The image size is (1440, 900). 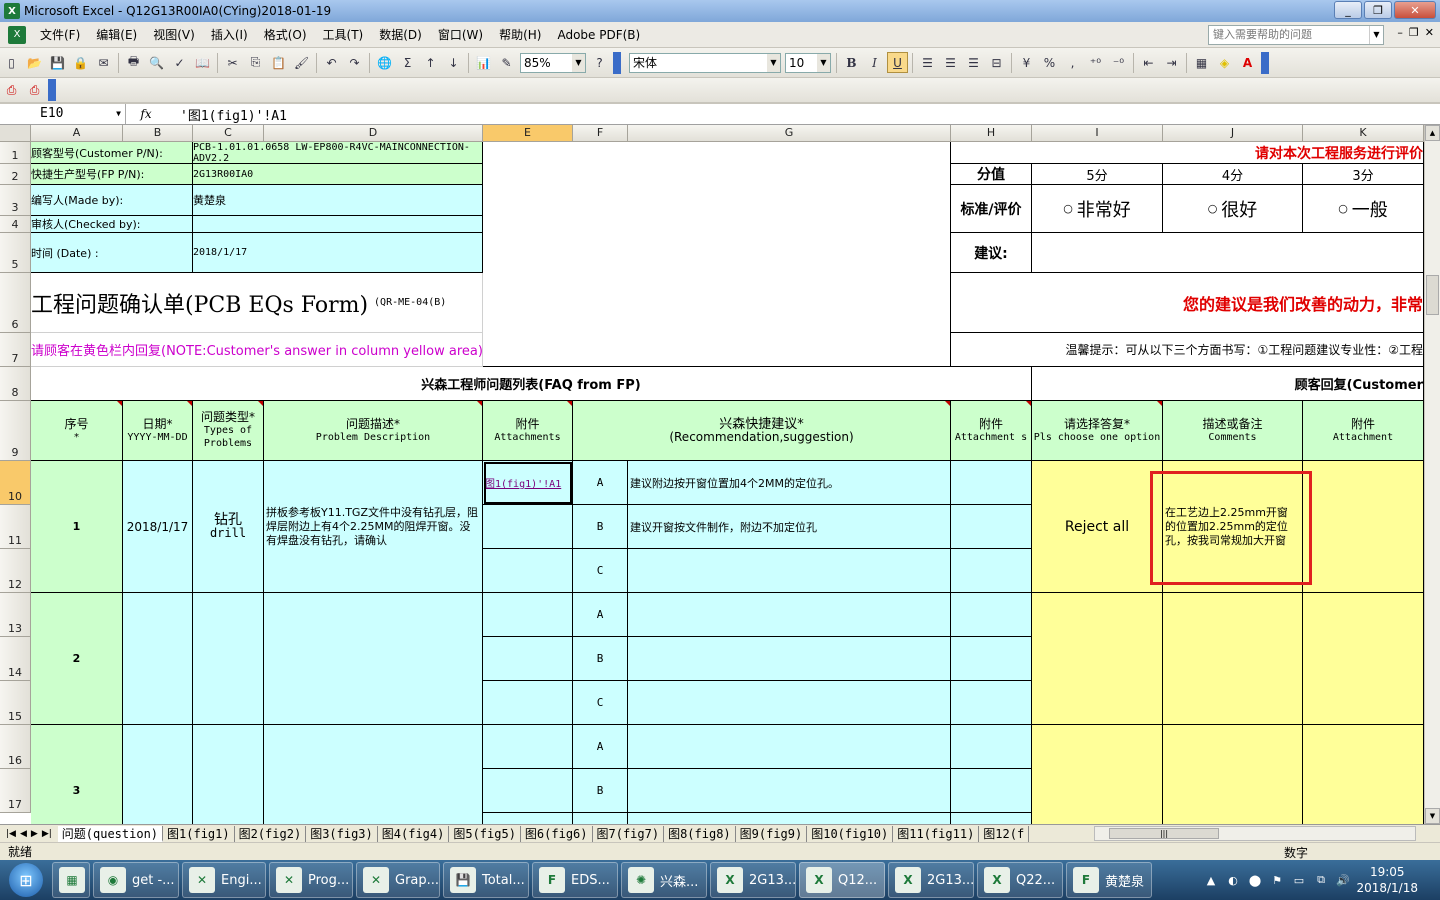 I want to click on increase-indent-icon: ⇥, so click(x=1171, y=62).